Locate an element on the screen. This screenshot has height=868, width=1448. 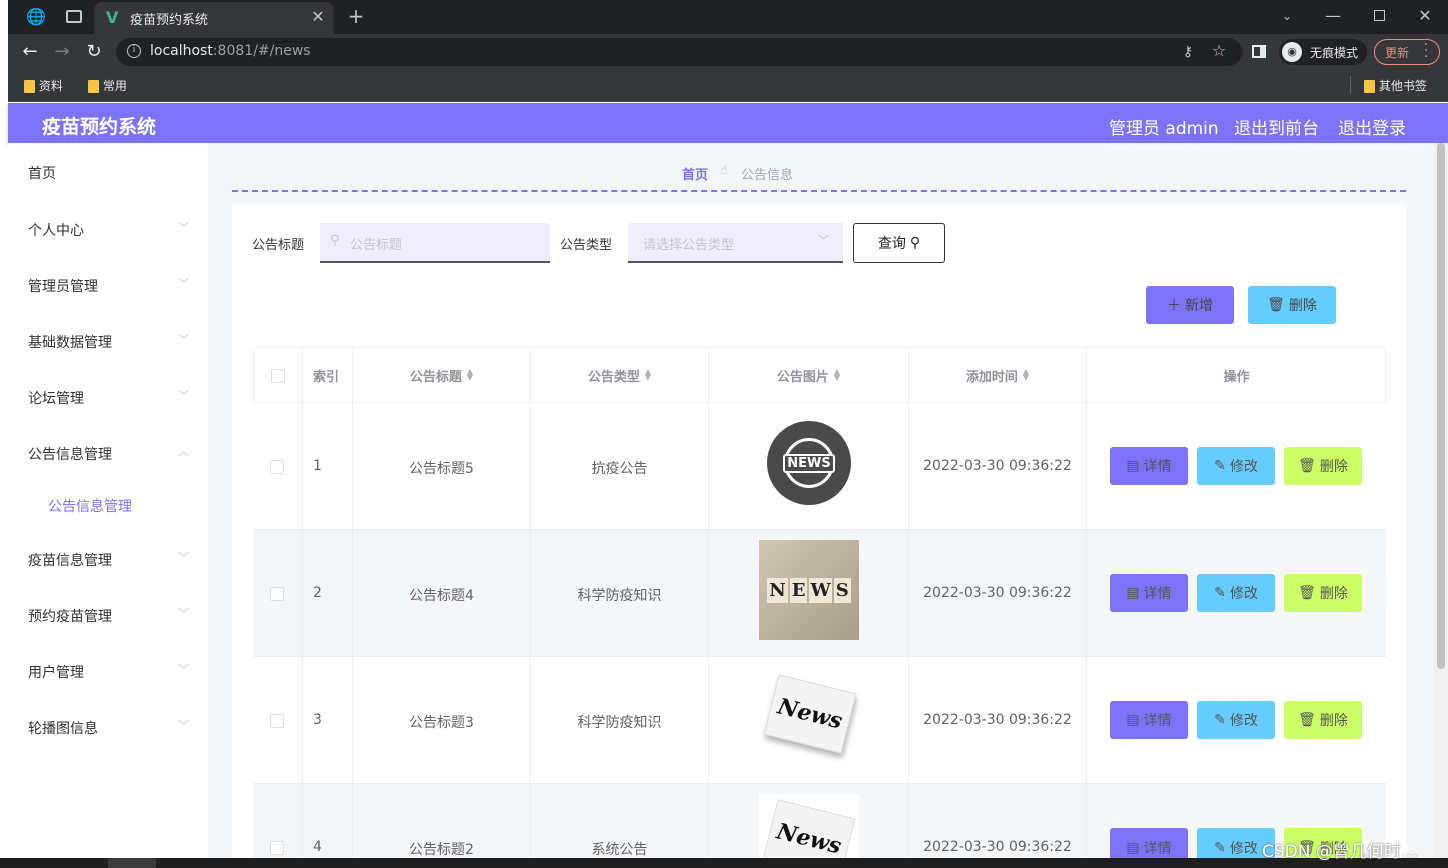
logout-link: 退出登录 is located at coordinates (1372, 126).